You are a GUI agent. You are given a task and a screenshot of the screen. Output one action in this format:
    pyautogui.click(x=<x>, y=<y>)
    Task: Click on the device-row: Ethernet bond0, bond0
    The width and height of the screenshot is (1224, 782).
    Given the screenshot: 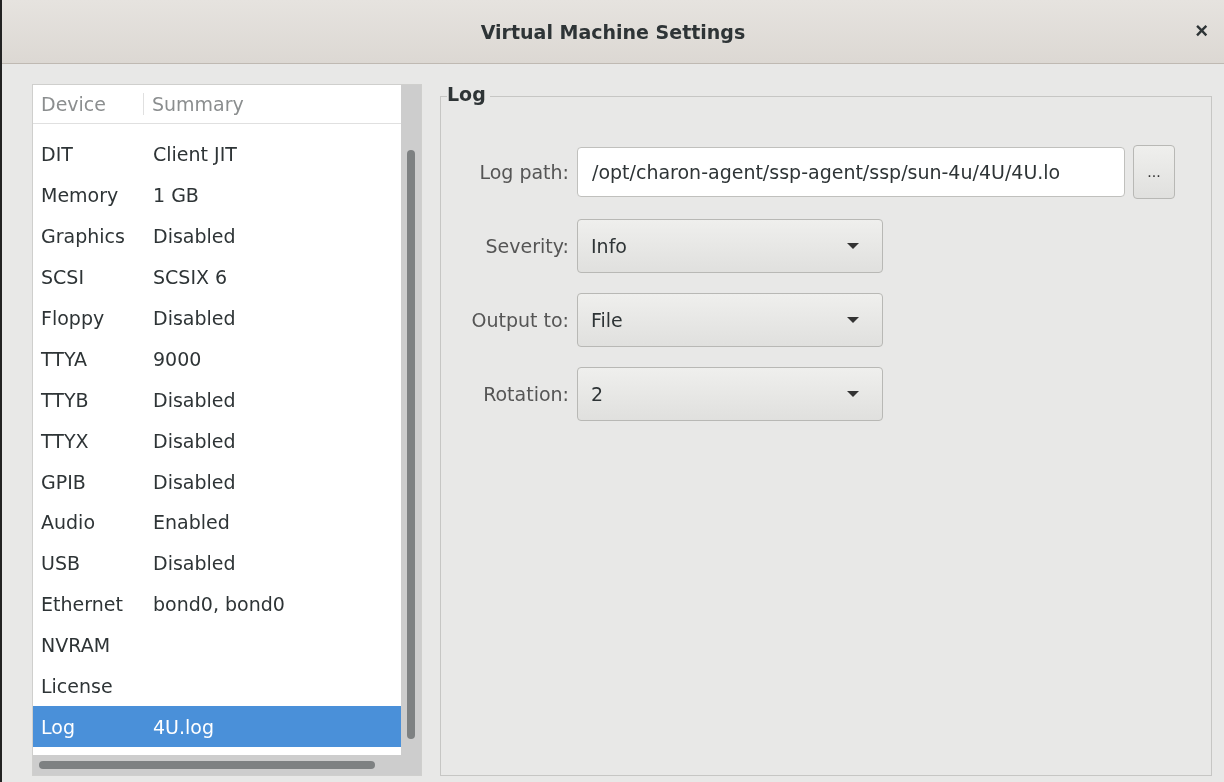 What is the action you would take?
    pyautogui.click(x=217, y=604)
    